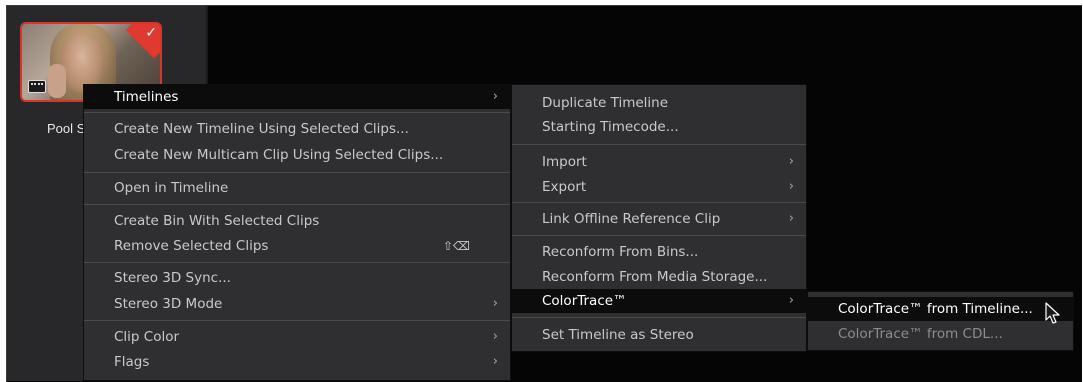  I want to click on menu-item-set-timeline-as-stereo: Set Timeline as Stereo, so click(659, 335).